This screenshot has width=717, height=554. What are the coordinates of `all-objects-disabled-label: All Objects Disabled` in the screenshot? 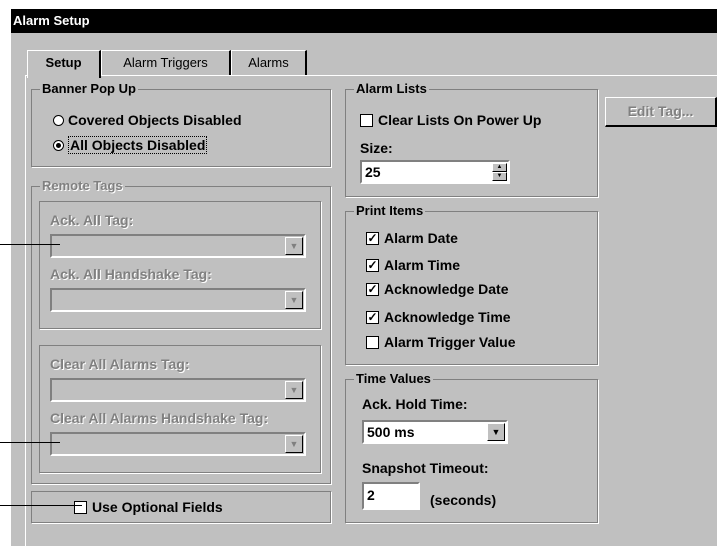 It's located at (138, 145).